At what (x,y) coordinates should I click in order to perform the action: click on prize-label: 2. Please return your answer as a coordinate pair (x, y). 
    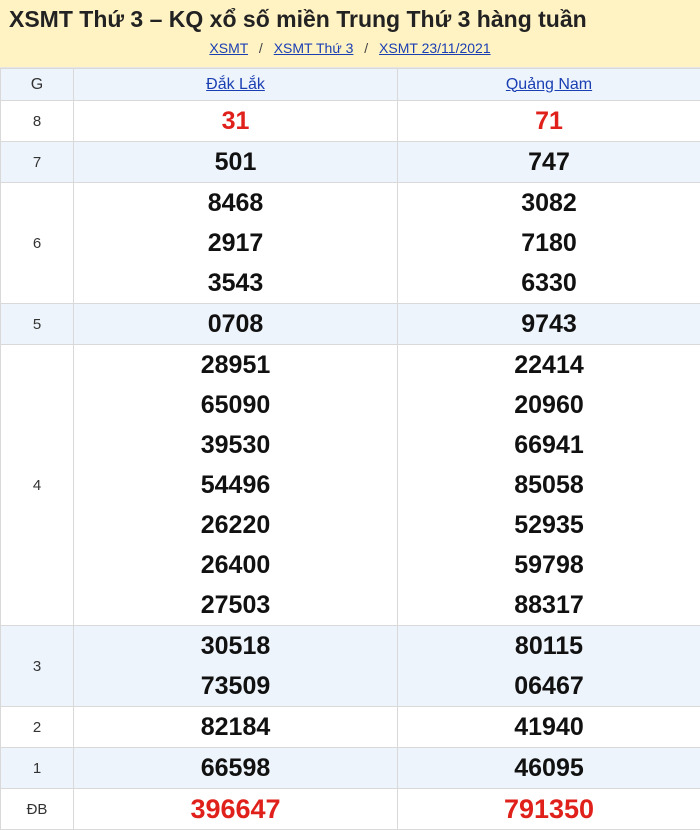
    Looking at the image, I should click on (37, 727).